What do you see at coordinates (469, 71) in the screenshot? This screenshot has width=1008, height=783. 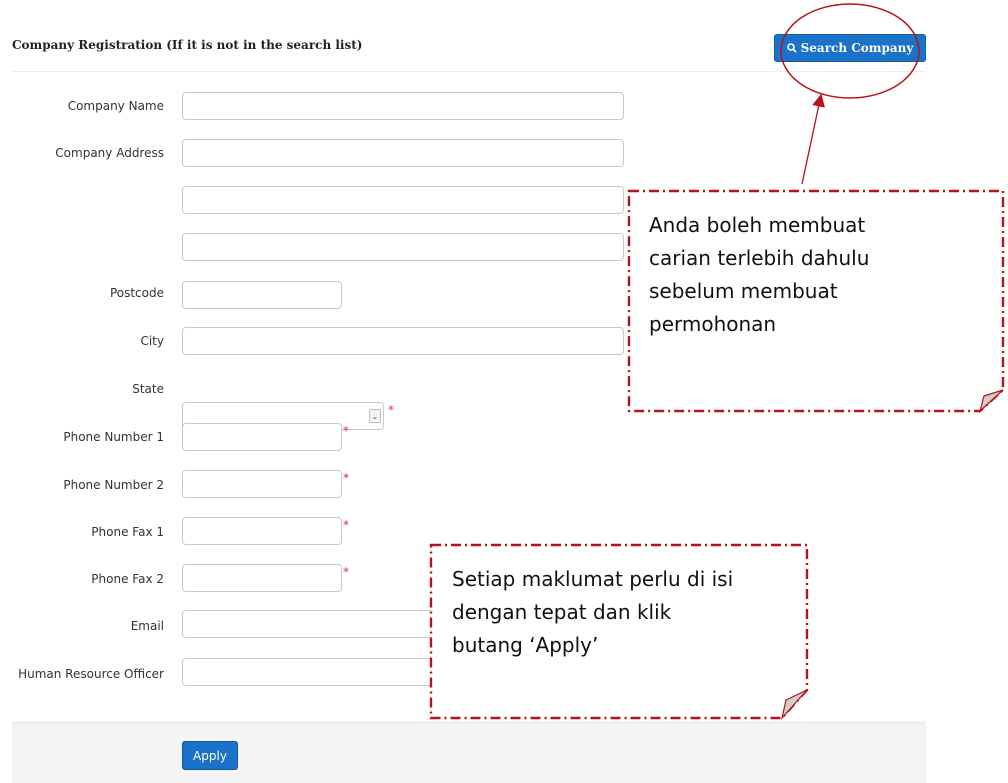 I see `header-divider` at bounding box center [469, 71].